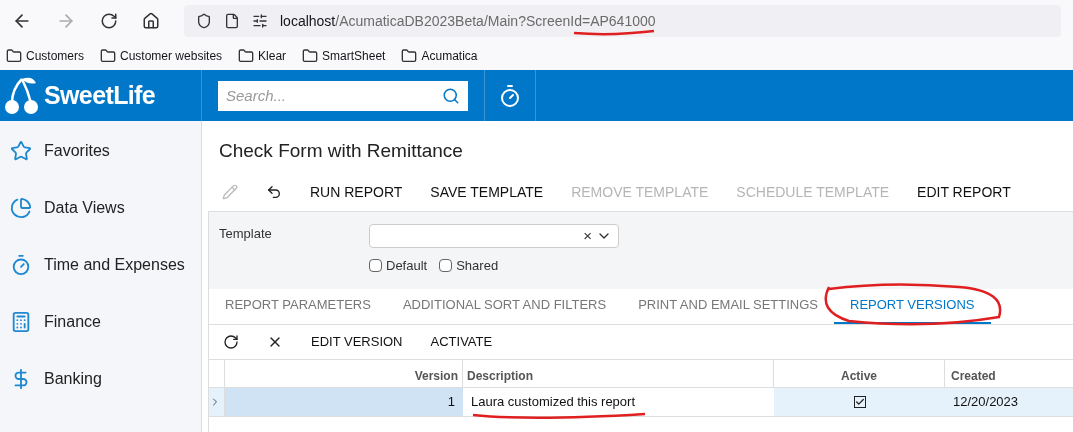 The image size is (1073, 432). What do you see at coordinates (461, 341) in the screenshot?
I see `grid-toolbar-button: ACTIVATE` at bounding box center [461, 341].